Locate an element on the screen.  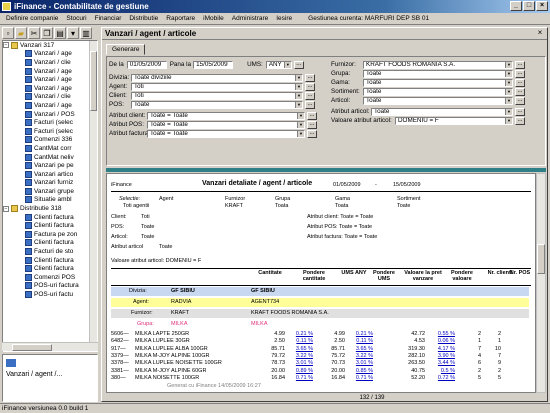
report-scrollbar is located at coordinates (541, 283).